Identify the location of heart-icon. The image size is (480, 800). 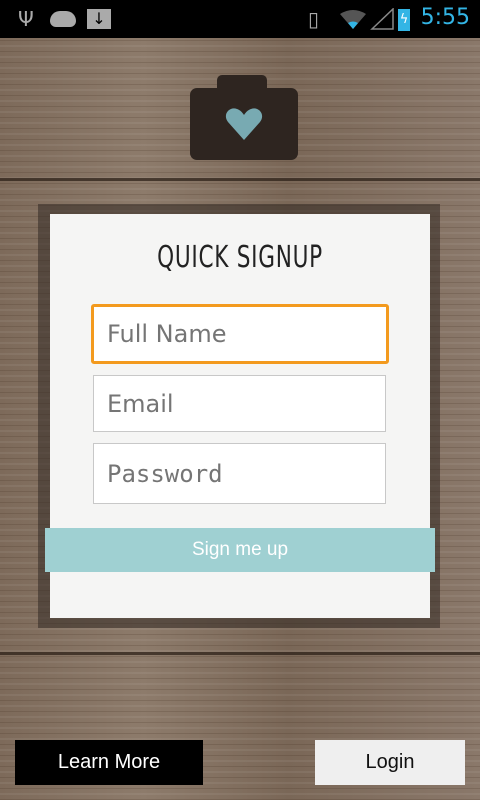
(244, 124).